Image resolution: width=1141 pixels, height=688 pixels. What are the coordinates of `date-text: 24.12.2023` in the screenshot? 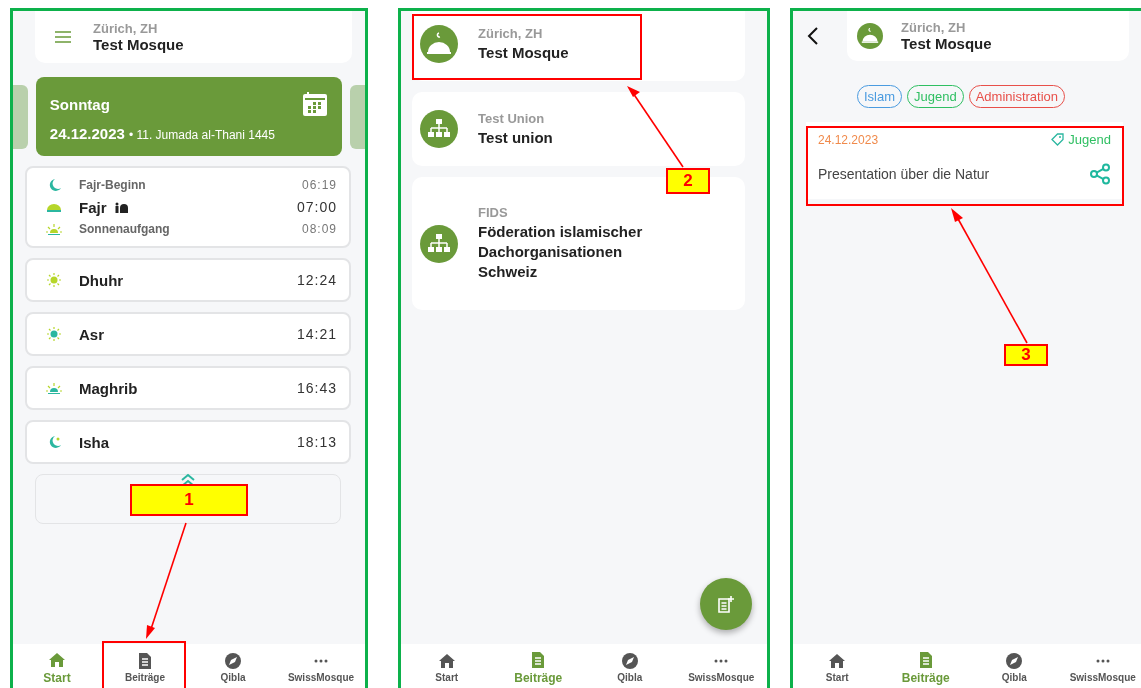 It's located at (87, 133).